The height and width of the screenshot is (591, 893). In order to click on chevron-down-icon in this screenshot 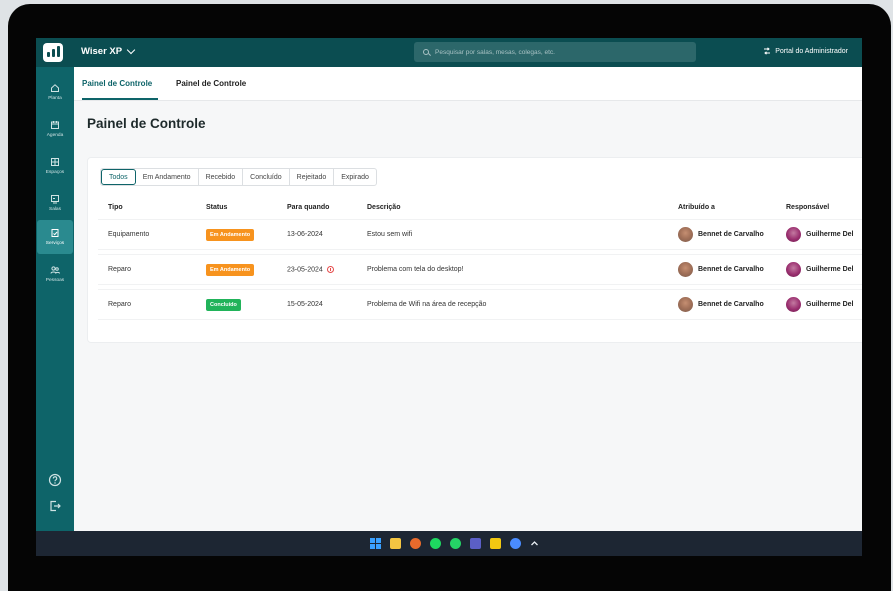, I will do `click(131, 49)`.